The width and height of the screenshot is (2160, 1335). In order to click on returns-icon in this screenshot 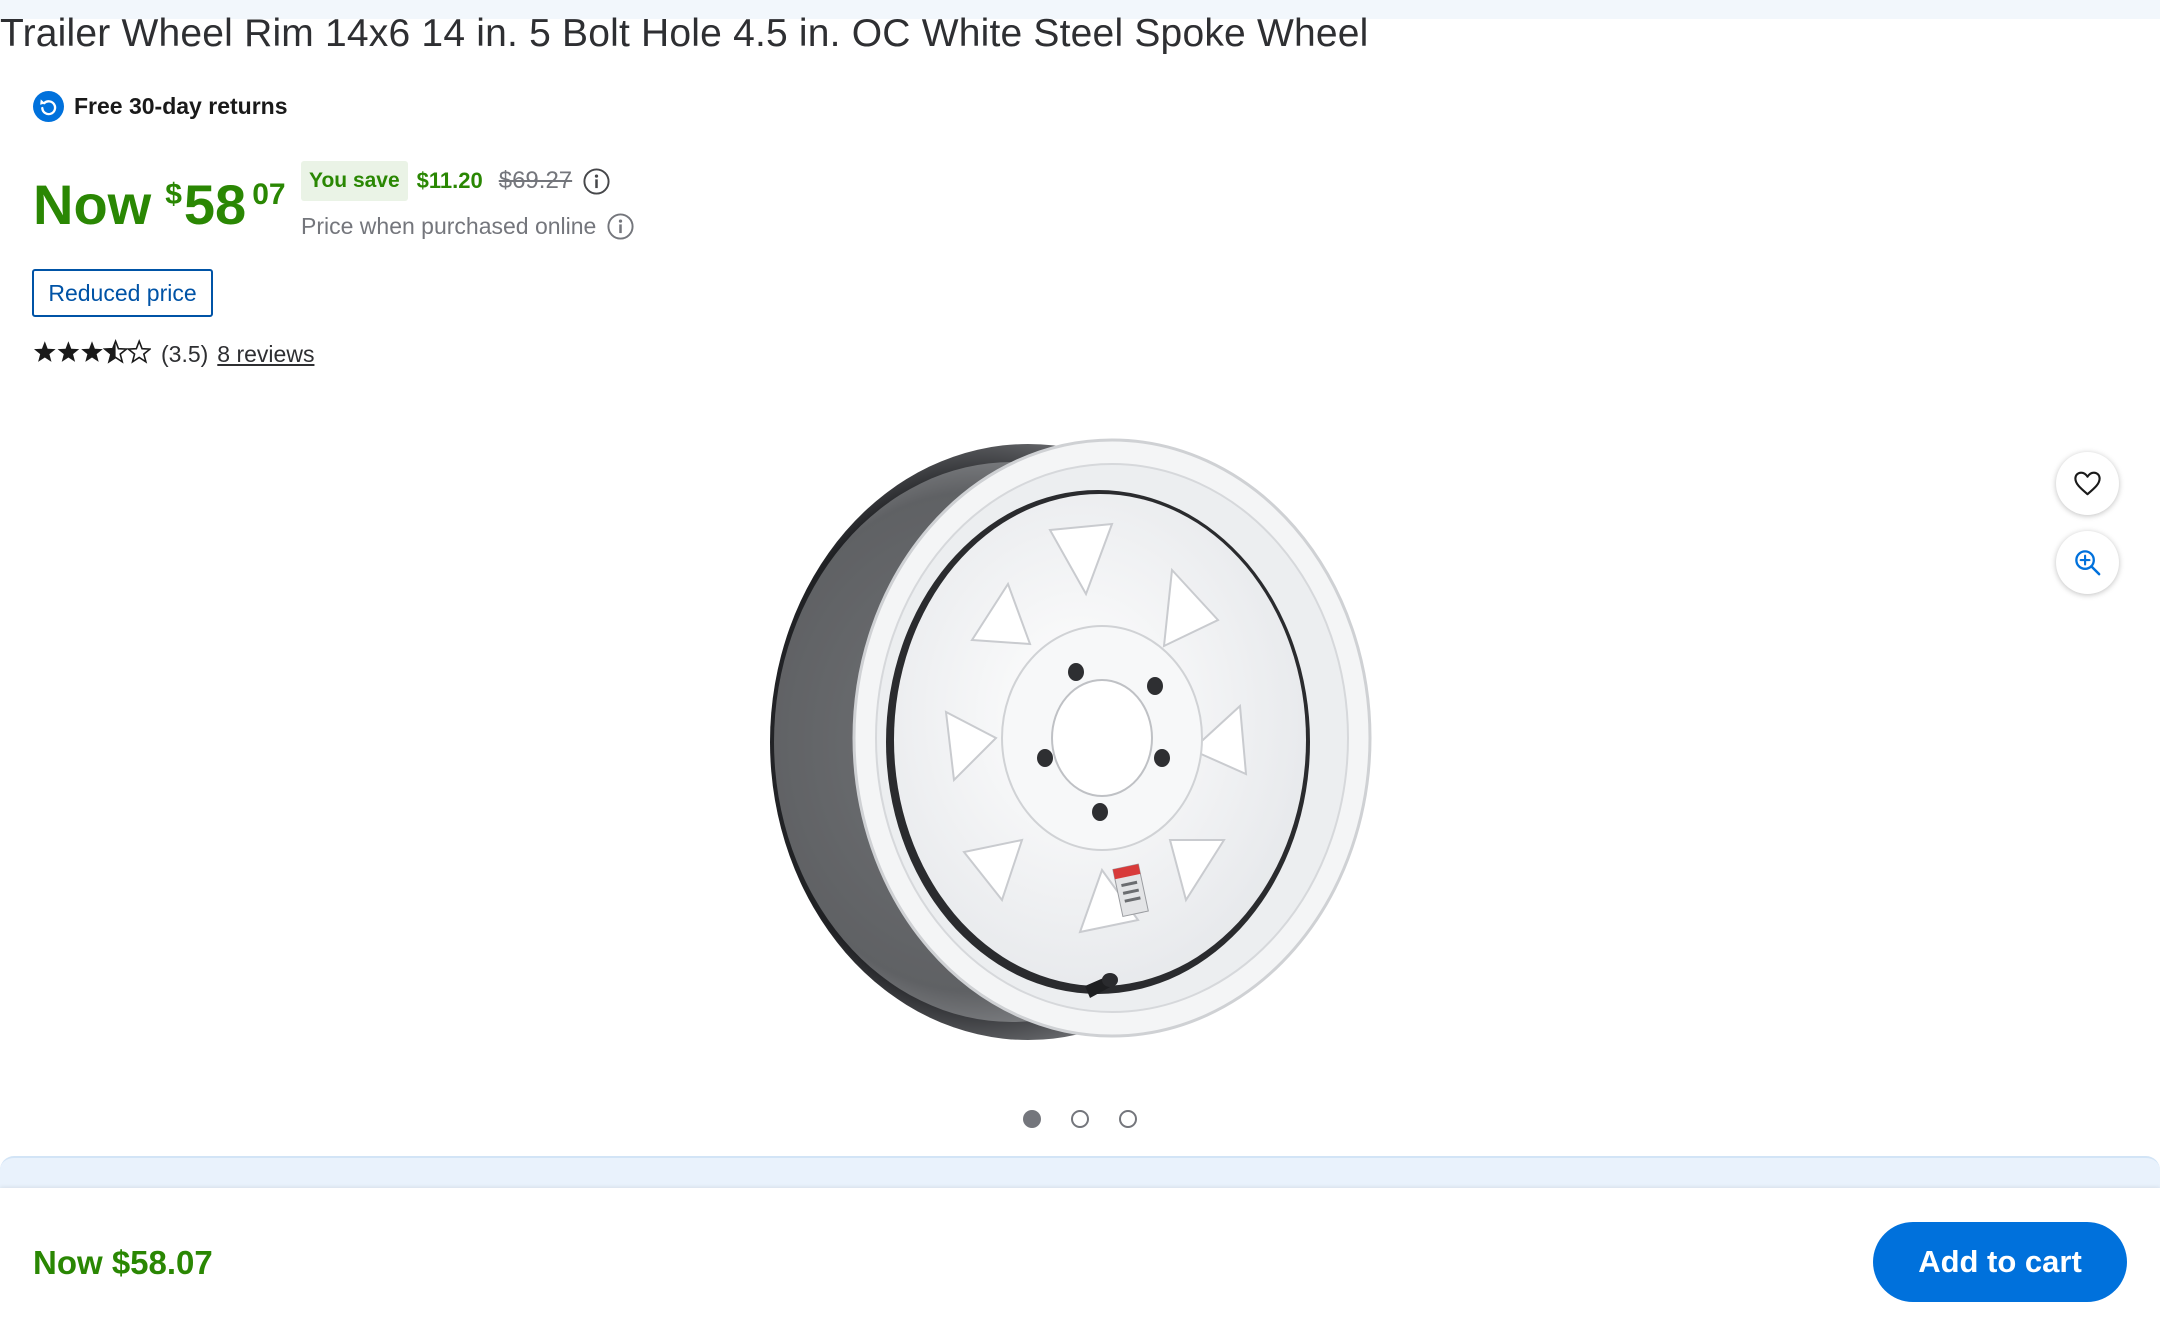, I will do `click(48, 106)`.